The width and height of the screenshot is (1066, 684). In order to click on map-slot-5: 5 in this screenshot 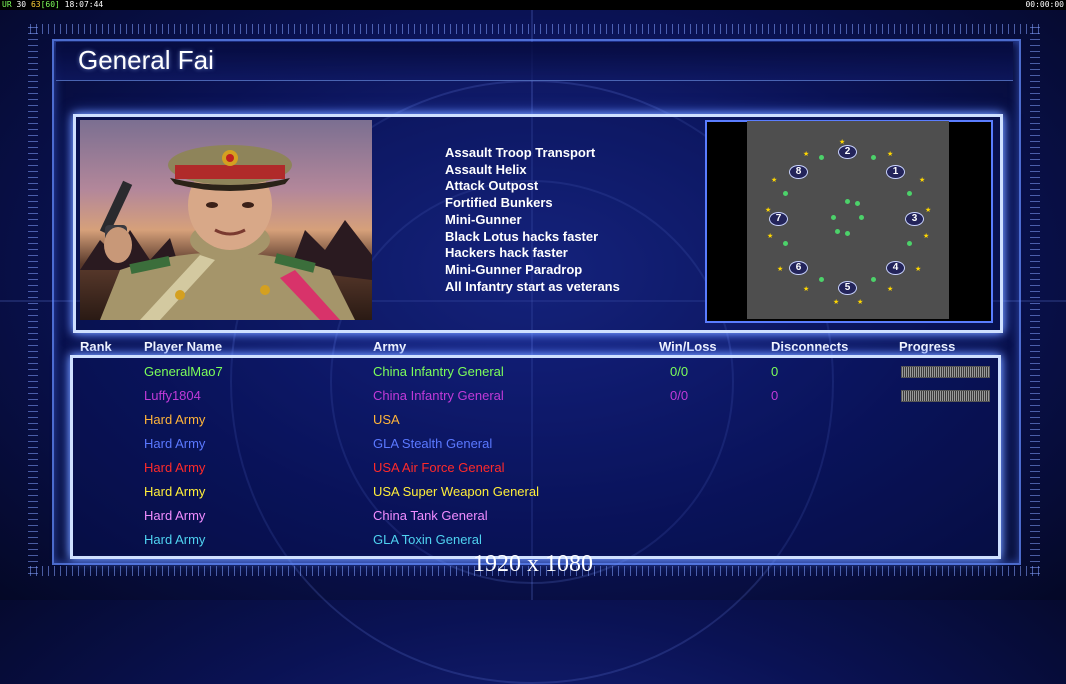, I will do `click(847, 288)`.